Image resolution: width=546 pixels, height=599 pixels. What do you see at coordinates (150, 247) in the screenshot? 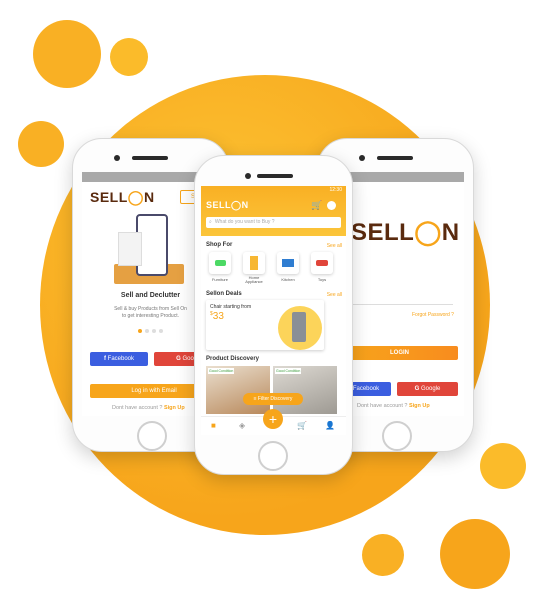
I see `sell-illustration` at bounding box center [150, 247].